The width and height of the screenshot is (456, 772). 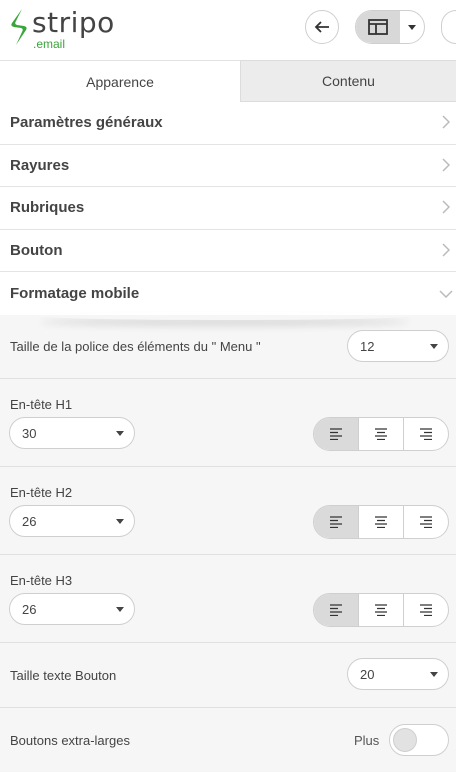 I want to click on wide-buttons-label: Boutons extra-larges, so click(x=70, y=740).